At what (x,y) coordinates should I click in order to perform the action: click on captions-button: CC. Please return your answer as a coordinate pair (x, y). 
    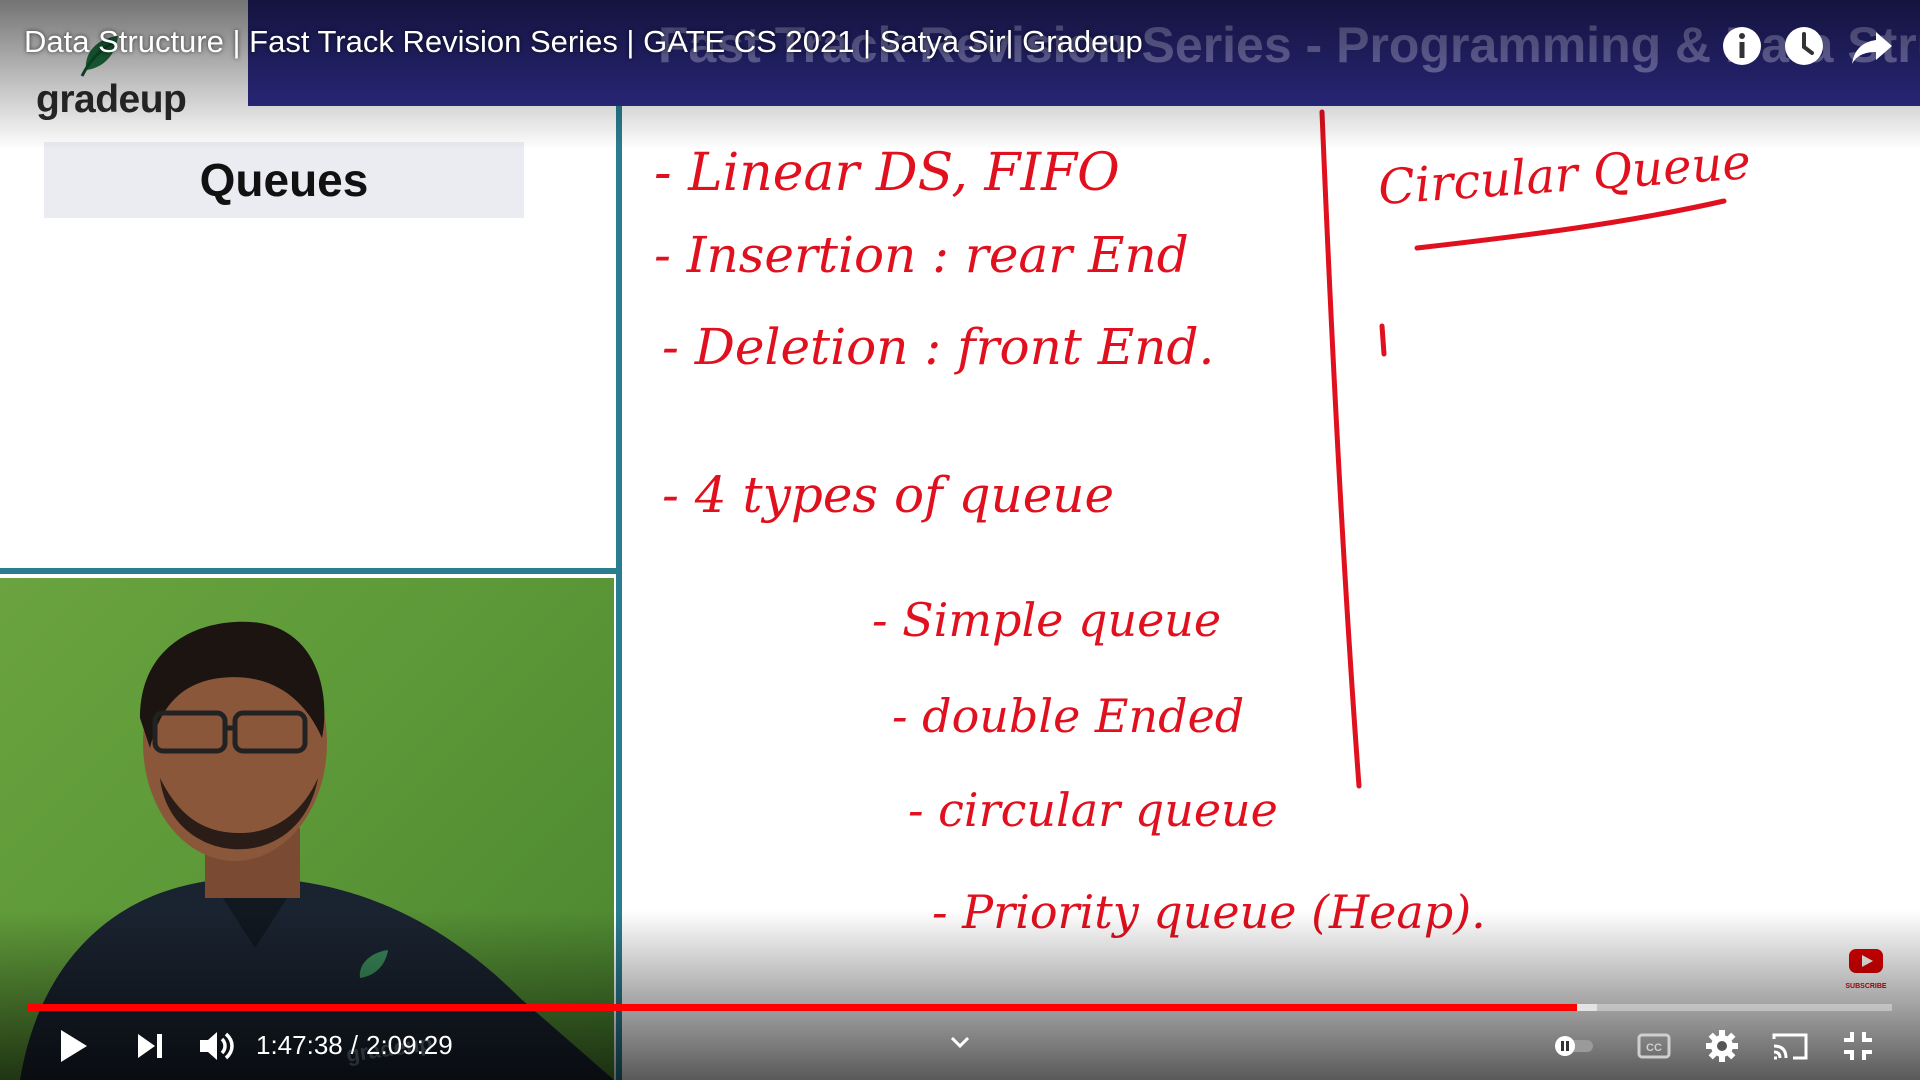
    Looking at the image, I should click on (1654, 1046).